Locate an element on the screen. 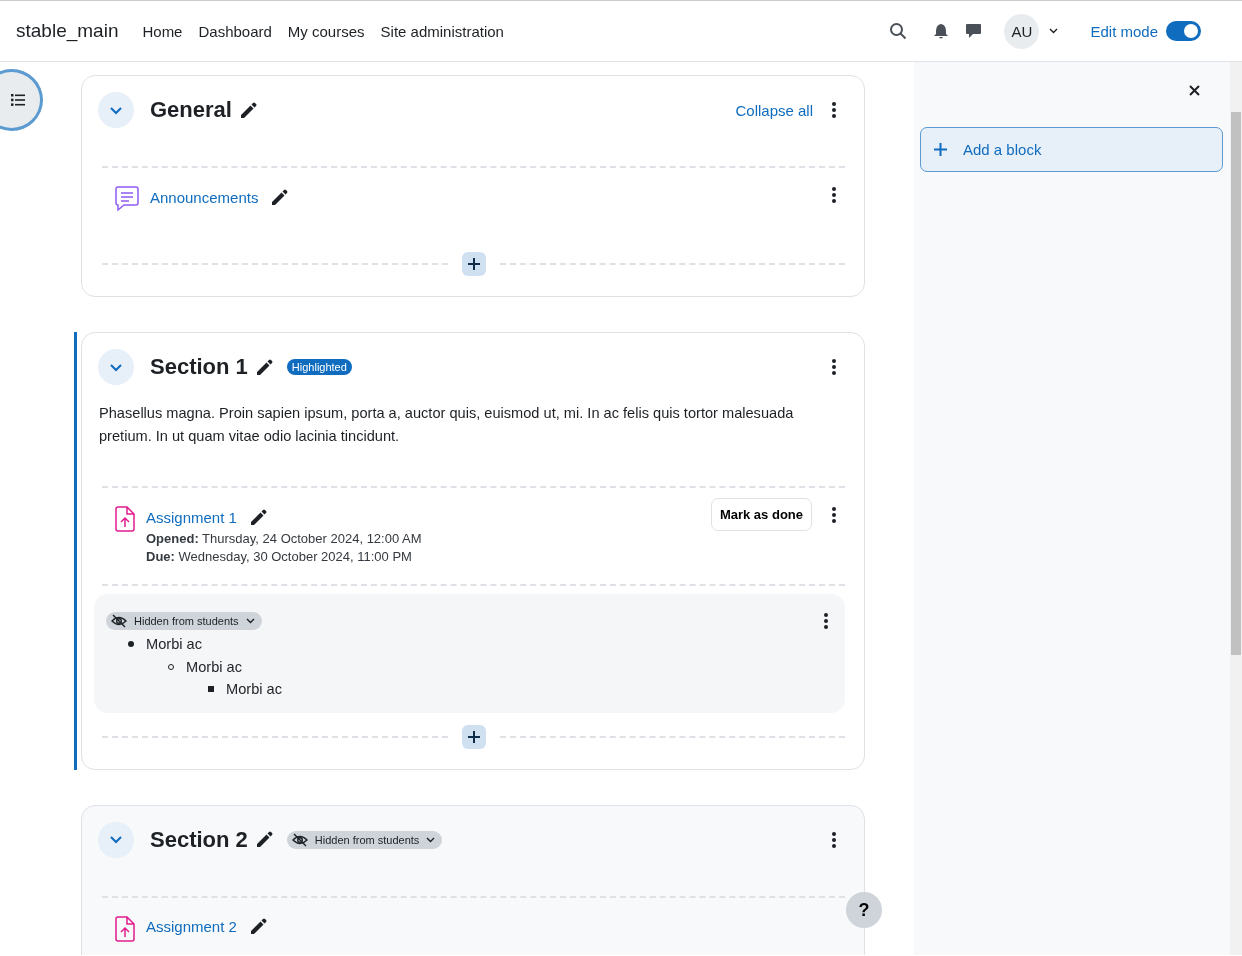 This screenshot has height=956, width=1242. highlighted-badge: Highlighted is located at coordinates (319, 367).